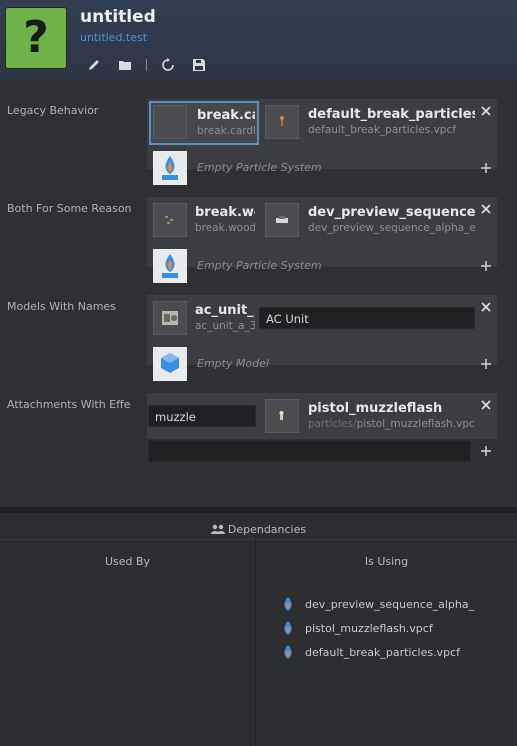 The width and height of the screenshot is (517, 746). What do you see at coordinates (258, 40) in the screenshot?
I see `asset-header: ? untitled untitled.test` at bounding box center [258, 40].